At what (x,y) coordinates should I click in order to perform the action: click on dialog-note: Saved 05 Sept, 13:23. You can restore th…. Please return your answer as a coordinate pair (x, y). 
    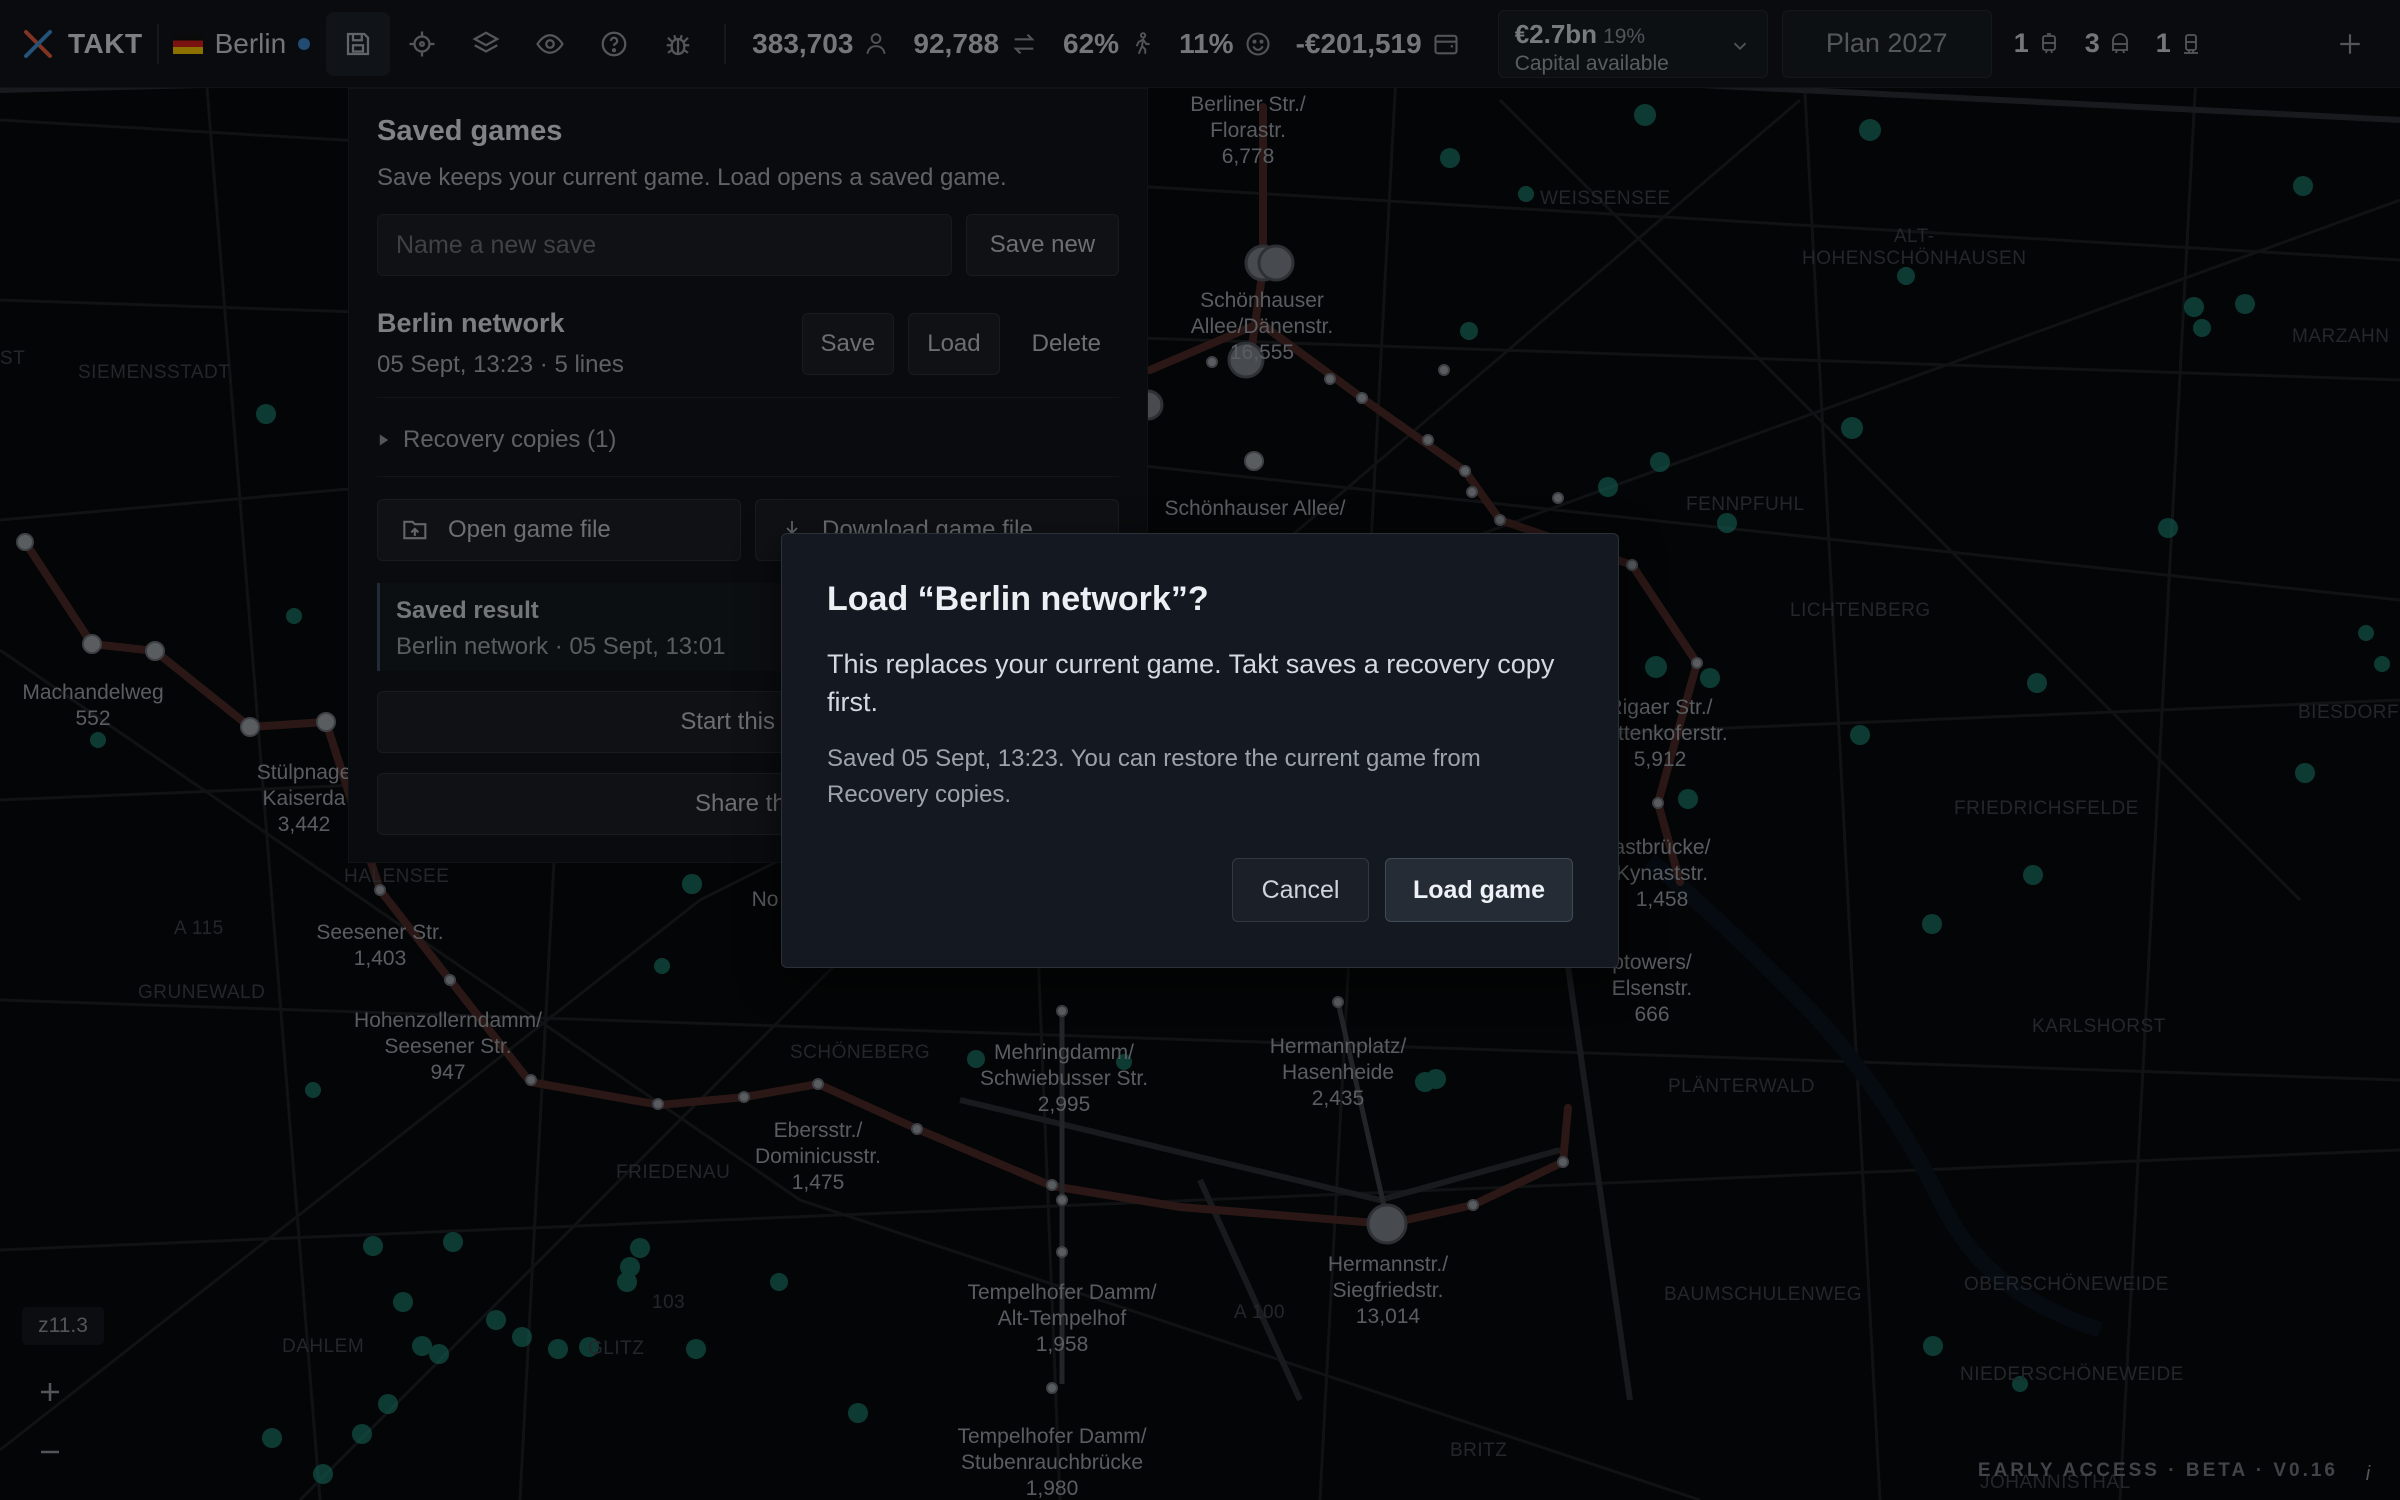
    Looking at the image, I should click on (1154, 776).